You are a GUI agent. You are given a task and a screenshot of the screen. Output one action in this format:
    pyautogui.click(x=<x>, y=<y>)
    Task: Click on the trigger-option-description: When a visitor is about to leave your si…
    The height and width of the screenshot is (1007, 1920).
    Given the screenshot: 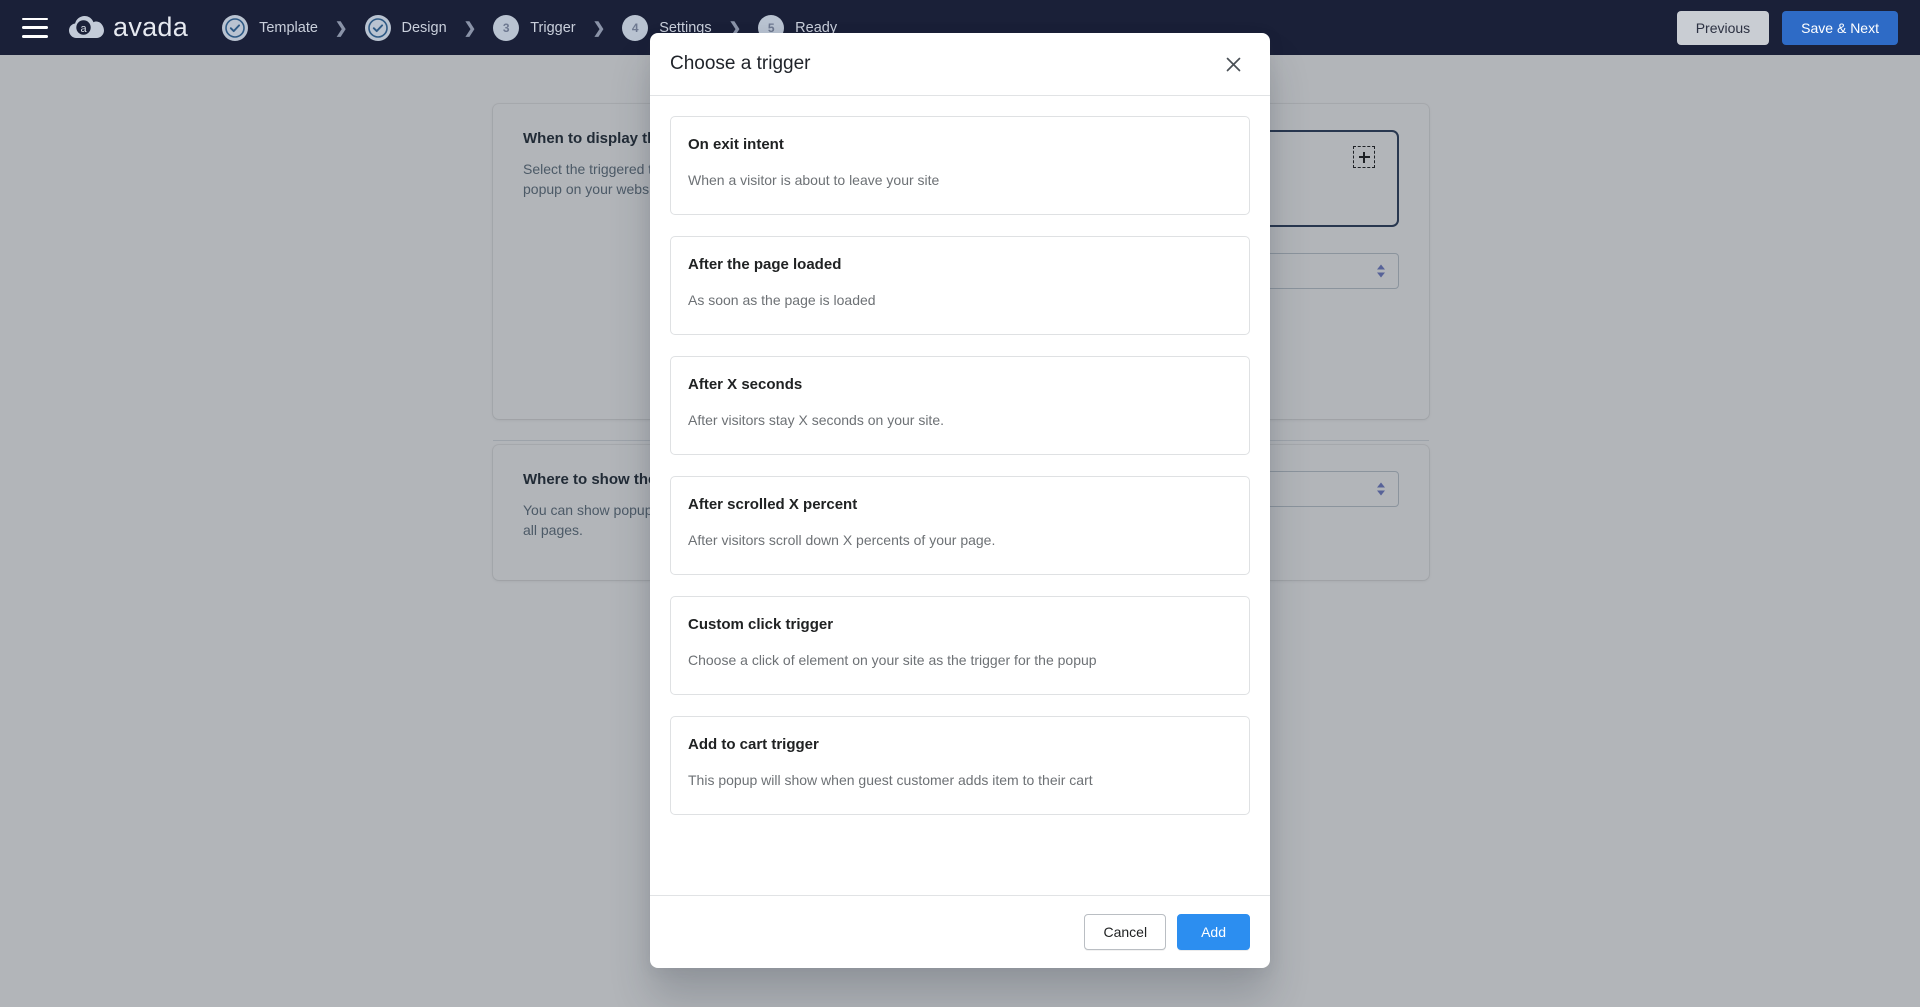 What is the action you would take?
    pyautogui.click(x=814, y=180)
    